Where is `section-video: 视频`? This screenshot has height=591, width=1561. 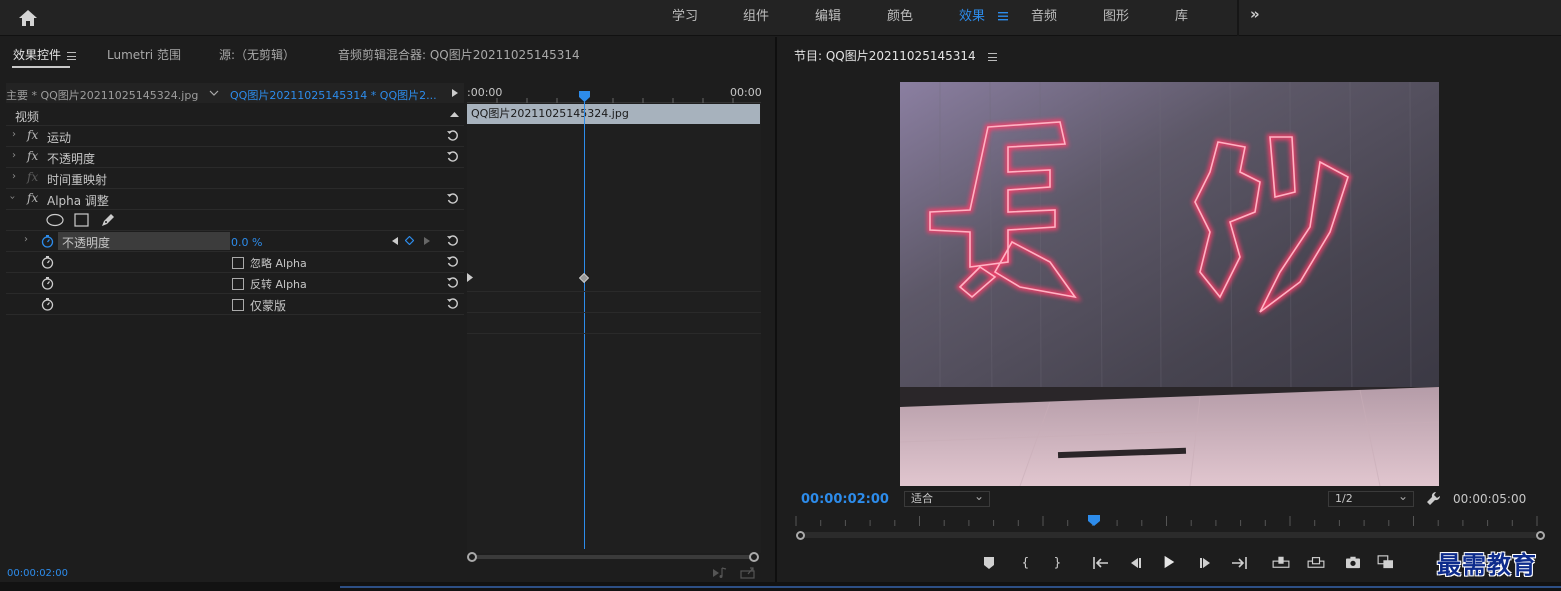 section-video: 视频 is located at coordinates (235, 115).